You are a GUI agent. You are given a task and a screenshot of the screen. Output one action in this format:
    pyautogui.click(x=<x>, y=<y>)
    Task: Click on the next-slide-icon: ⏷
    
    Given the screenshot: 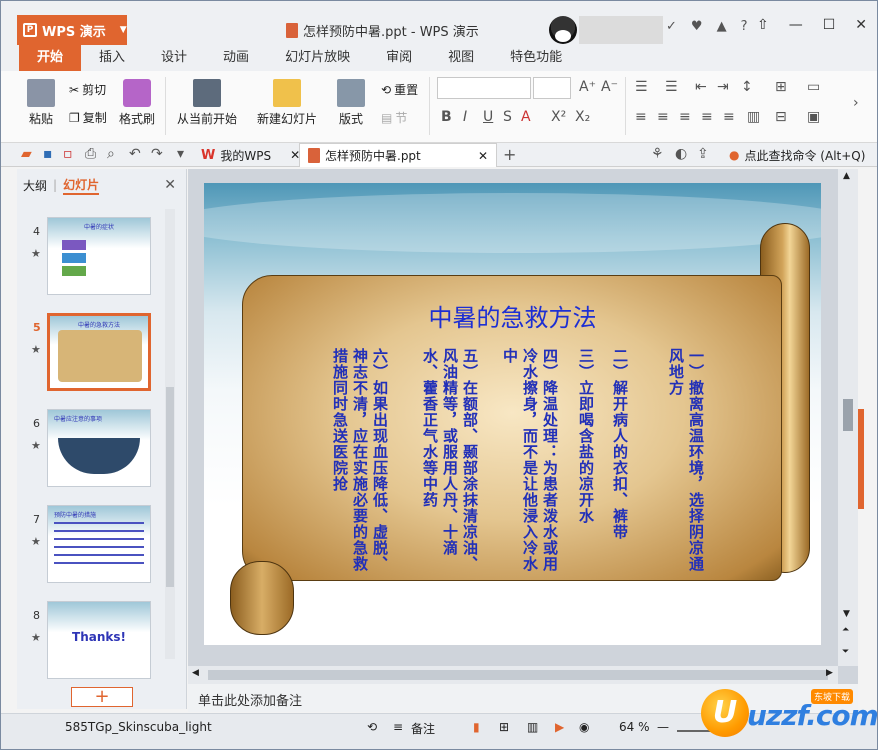 What is the action you would take?
    pyautogui.click(x=845, y=652)
    